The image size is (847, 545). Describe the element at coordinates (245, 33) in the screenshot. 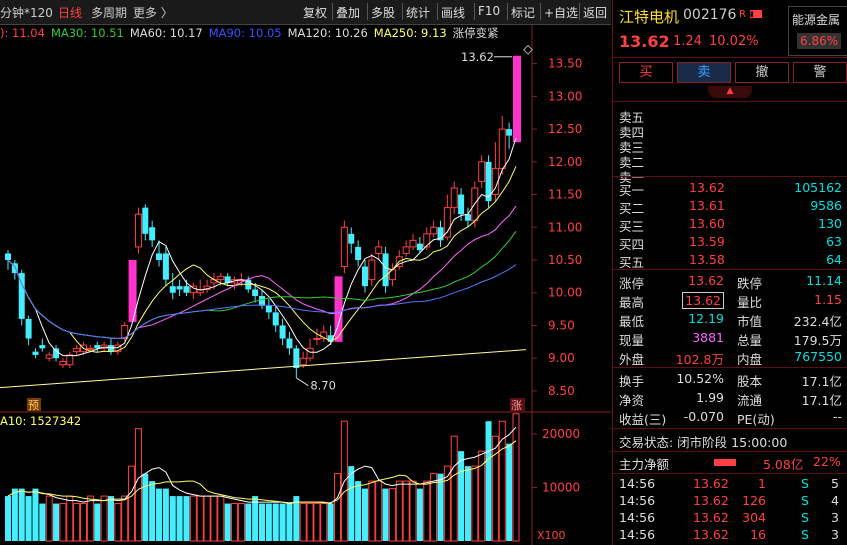

I see `ma-legend-item: MA90: 10.05` at that location.